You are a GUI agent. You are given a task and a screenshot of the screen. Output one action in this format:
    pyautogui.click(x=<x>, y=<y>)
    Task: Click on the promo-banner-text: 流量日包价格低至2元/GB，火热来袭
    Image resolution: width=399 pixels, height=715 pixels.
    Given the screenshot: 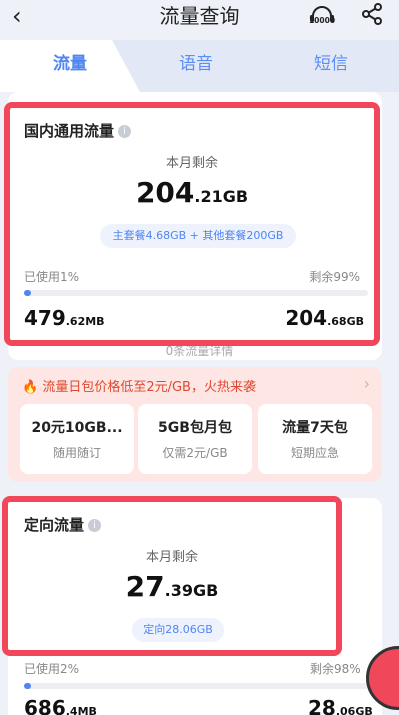 What is the action you would take?
    pyautogui.click(x=149, y=387)
    